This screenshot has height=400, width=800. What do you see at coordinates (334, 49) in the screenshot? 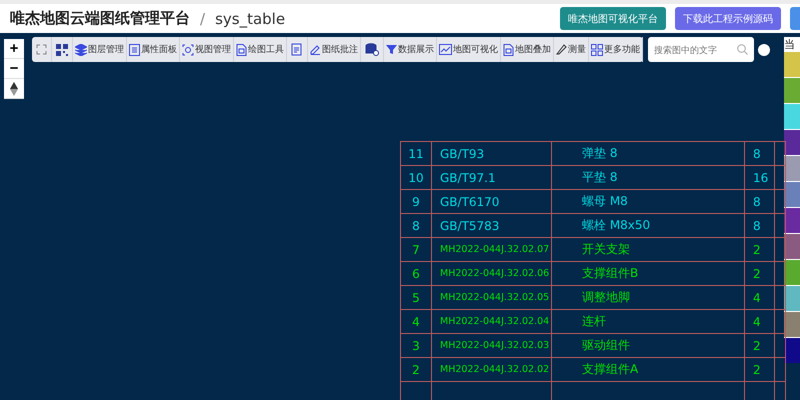
I see `toolbar-button: 图纸批注` at bounding box center [334, 49].